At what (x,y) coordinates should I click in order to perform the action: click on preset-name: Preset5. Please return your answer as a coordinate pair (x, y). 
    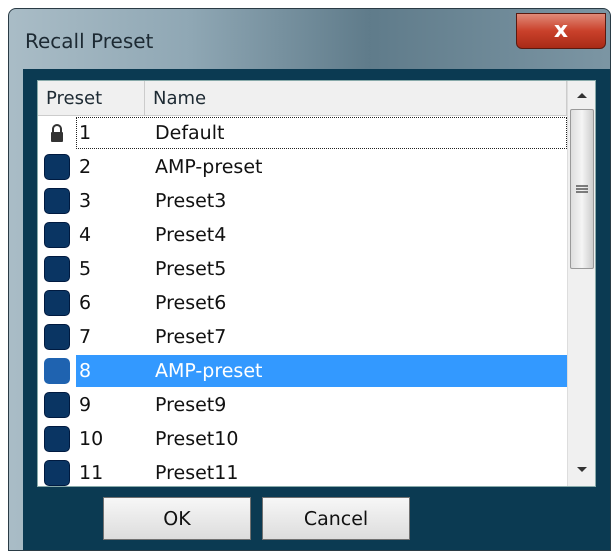
    Looking at the image, I should click on (190, 269).